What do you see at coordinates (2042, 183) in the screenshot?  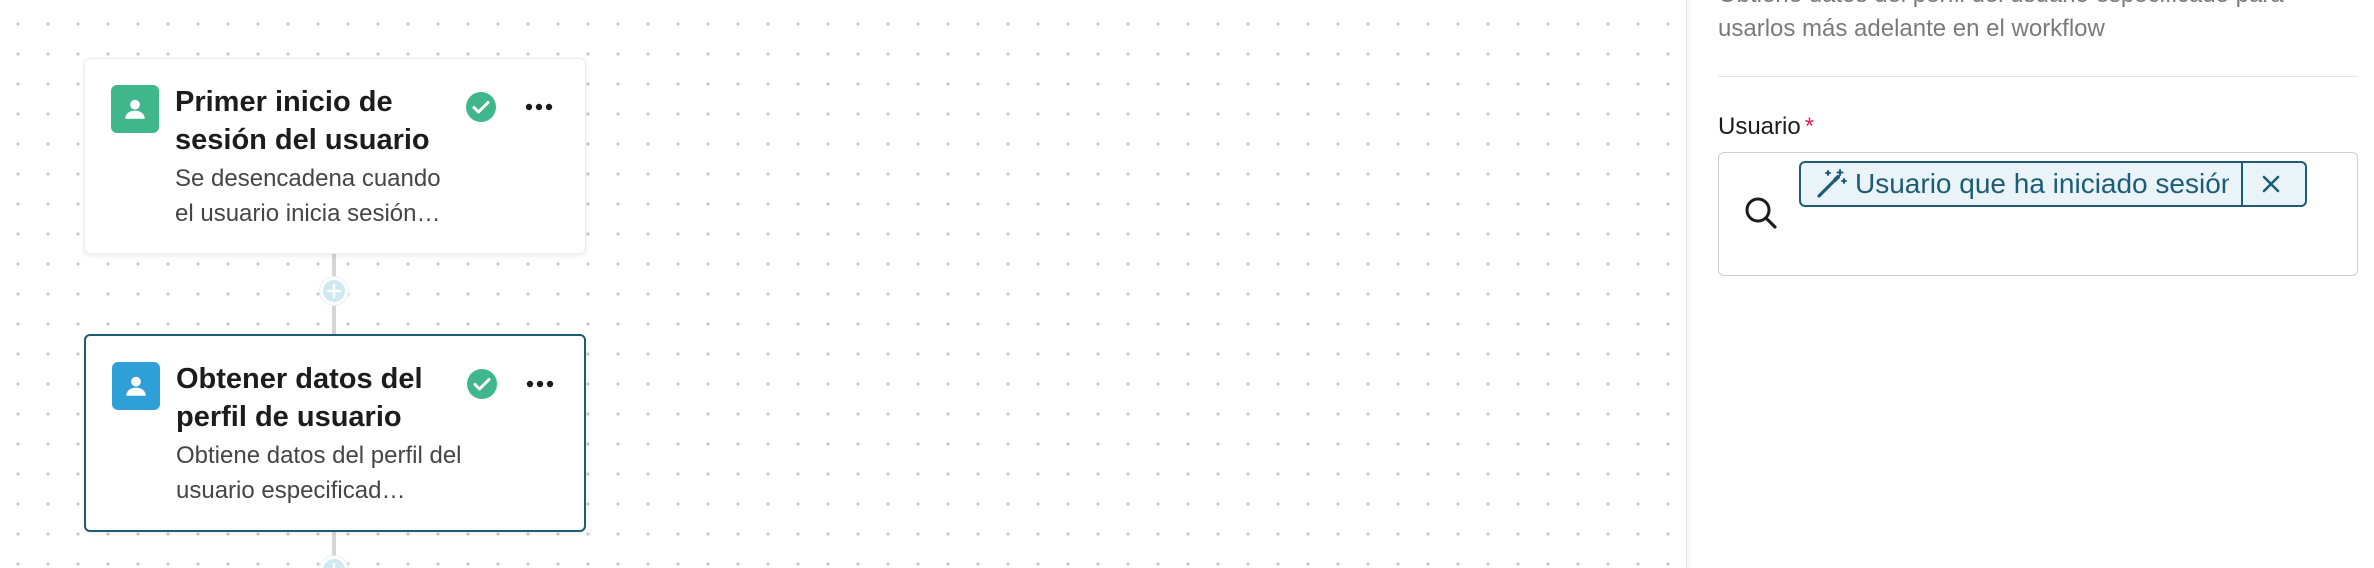 I see `selected-user-token-label: Usuario que ha iniciado sesión` at bounding box center [2042, 183].